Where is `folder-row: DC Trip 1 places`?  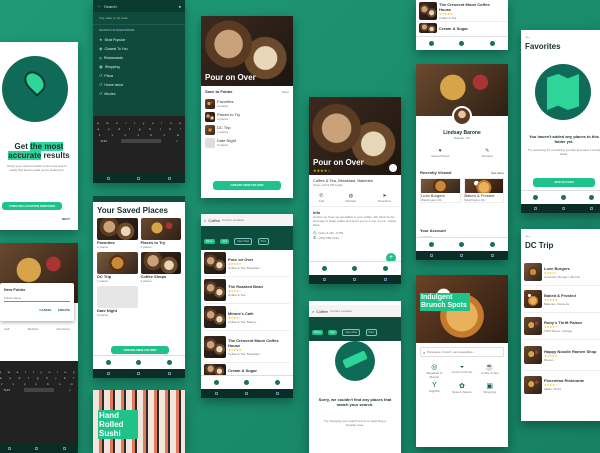
folder-row: DC Trip 1 places is located at coordinates (247, 129).